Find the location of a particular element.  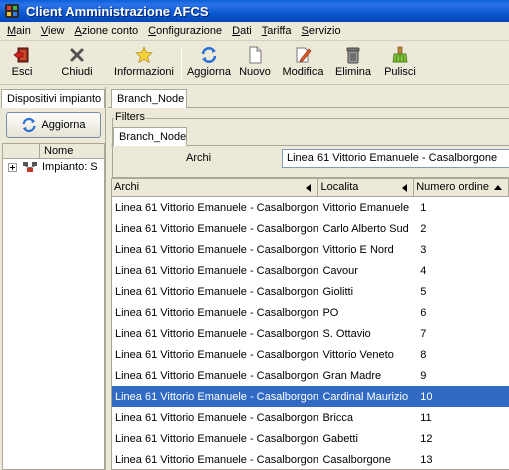

filters-label: Filters is located at coordinates (130, 117).